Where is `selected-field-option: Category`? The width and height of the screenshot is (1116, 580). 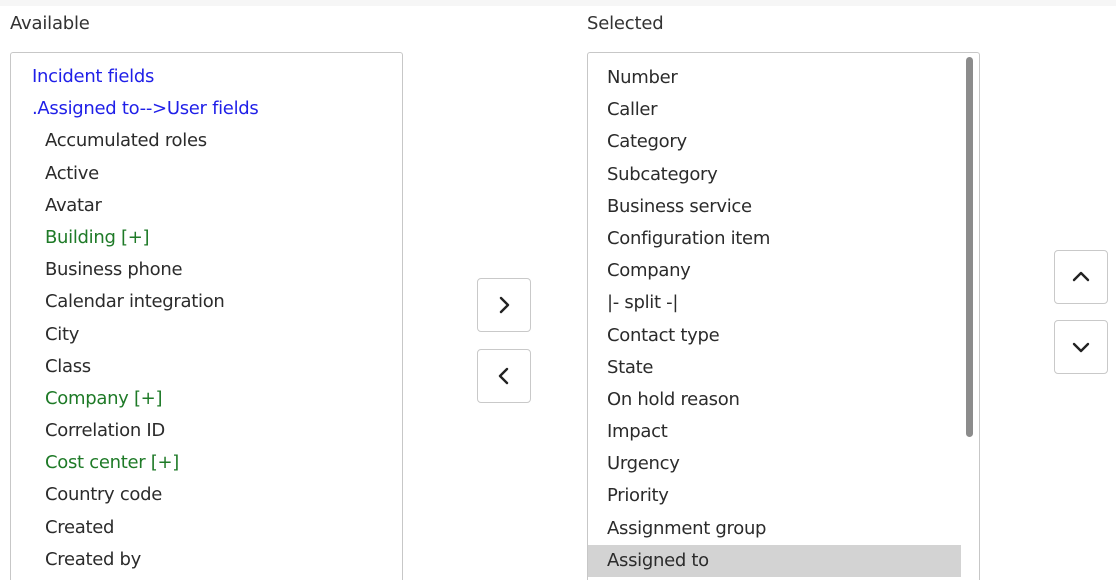 selected-field-option: Category is located at coordinates (774, 142).